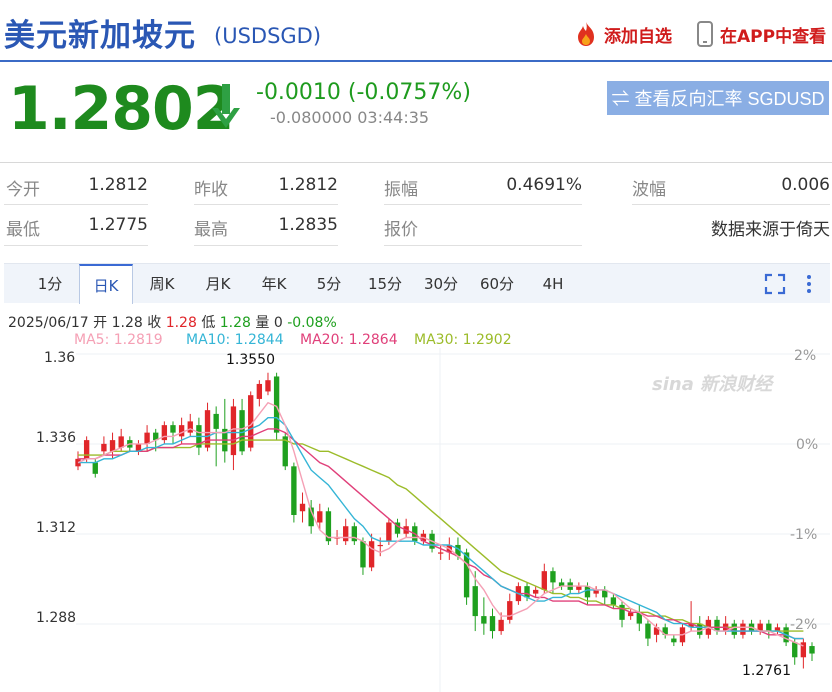 This screenshot has width=832, height=692. Describe the element at coordinates (329, 284) in the screenshot. I see `tab-5min: 5分` at that location.